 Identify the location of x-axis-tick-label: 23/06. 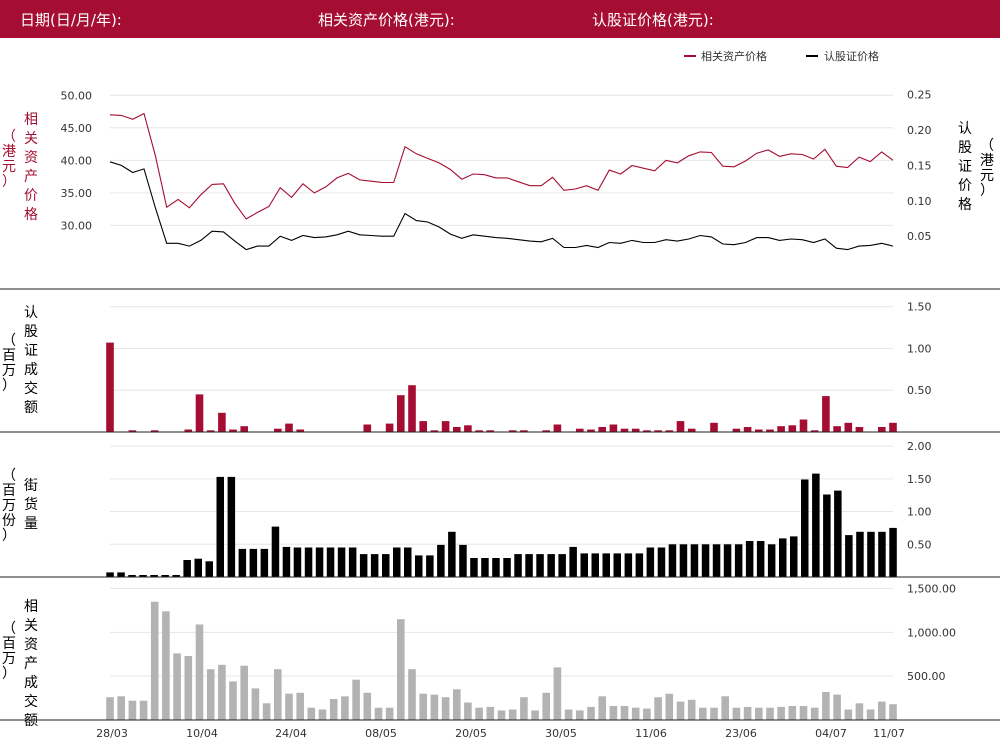
(741, 733).